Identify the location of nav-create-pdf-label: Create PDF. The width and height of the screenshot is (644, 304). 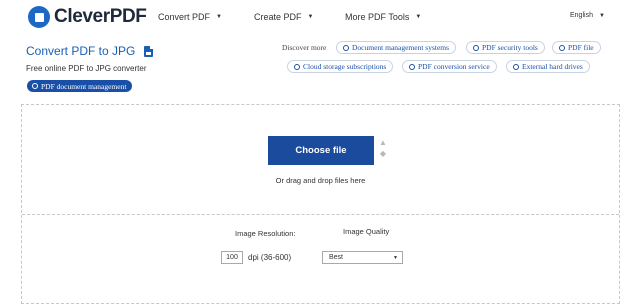
(278, 17).